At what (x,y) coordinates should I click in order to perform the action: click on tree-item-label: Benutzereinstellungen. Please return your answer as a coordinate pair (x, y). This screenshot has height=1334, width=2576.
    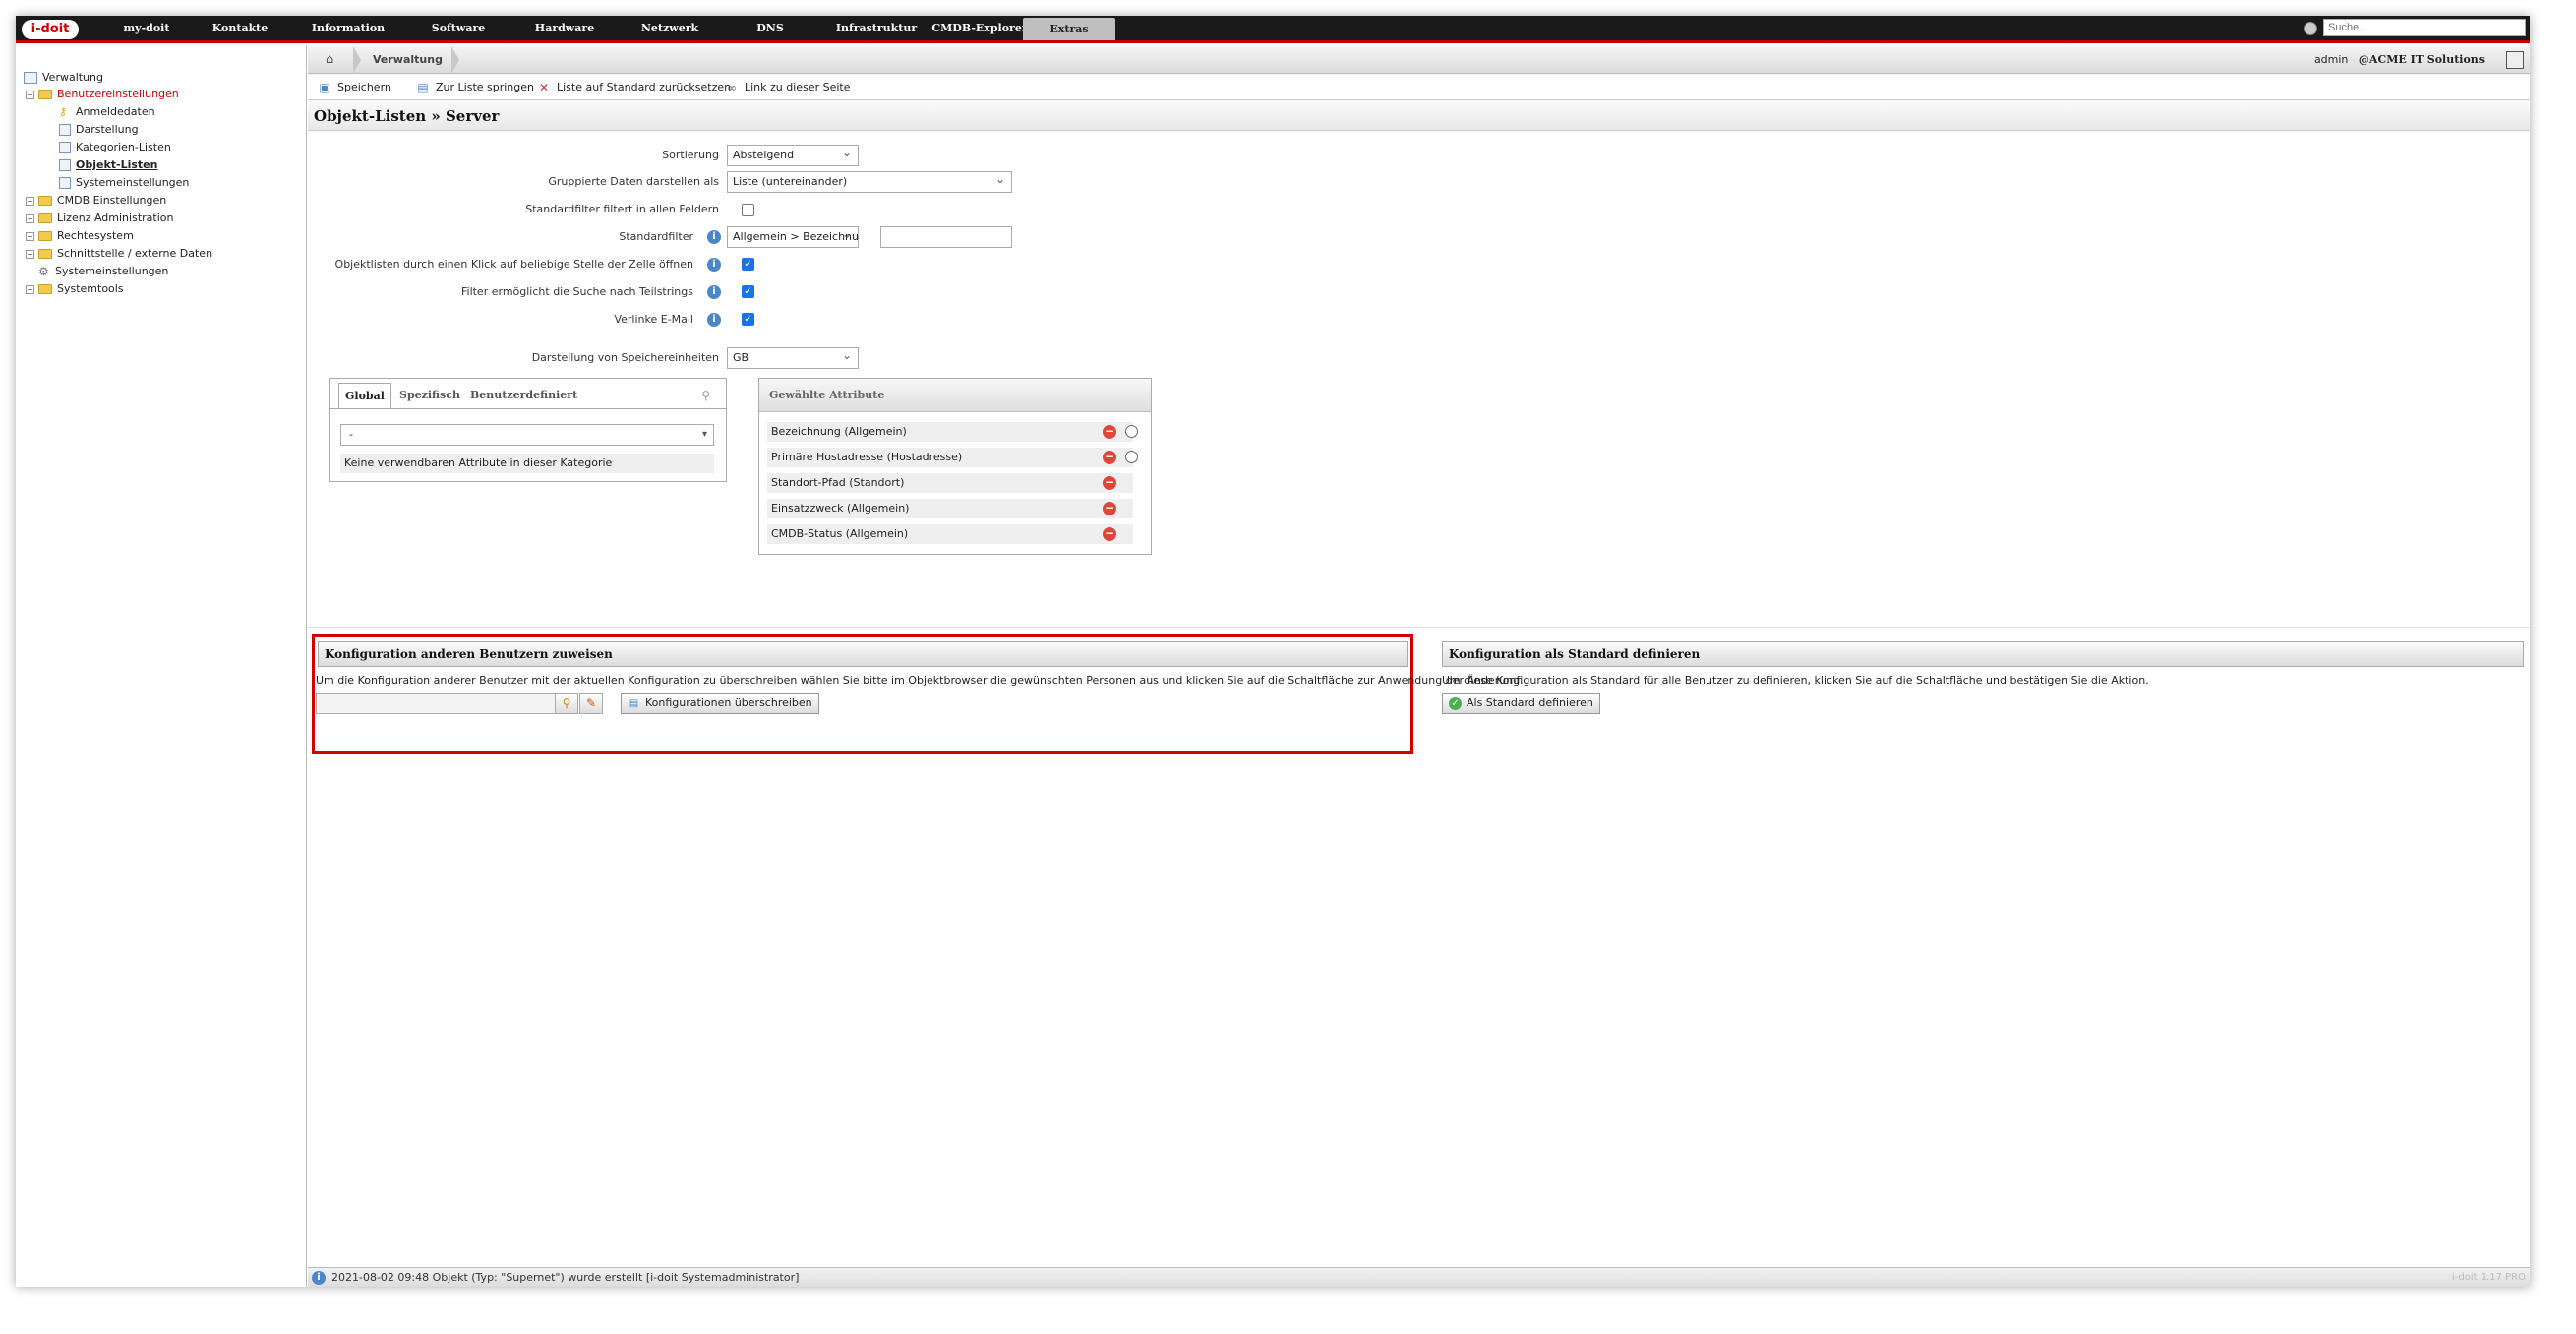
    Looking at the image, I should click on (118, 94).